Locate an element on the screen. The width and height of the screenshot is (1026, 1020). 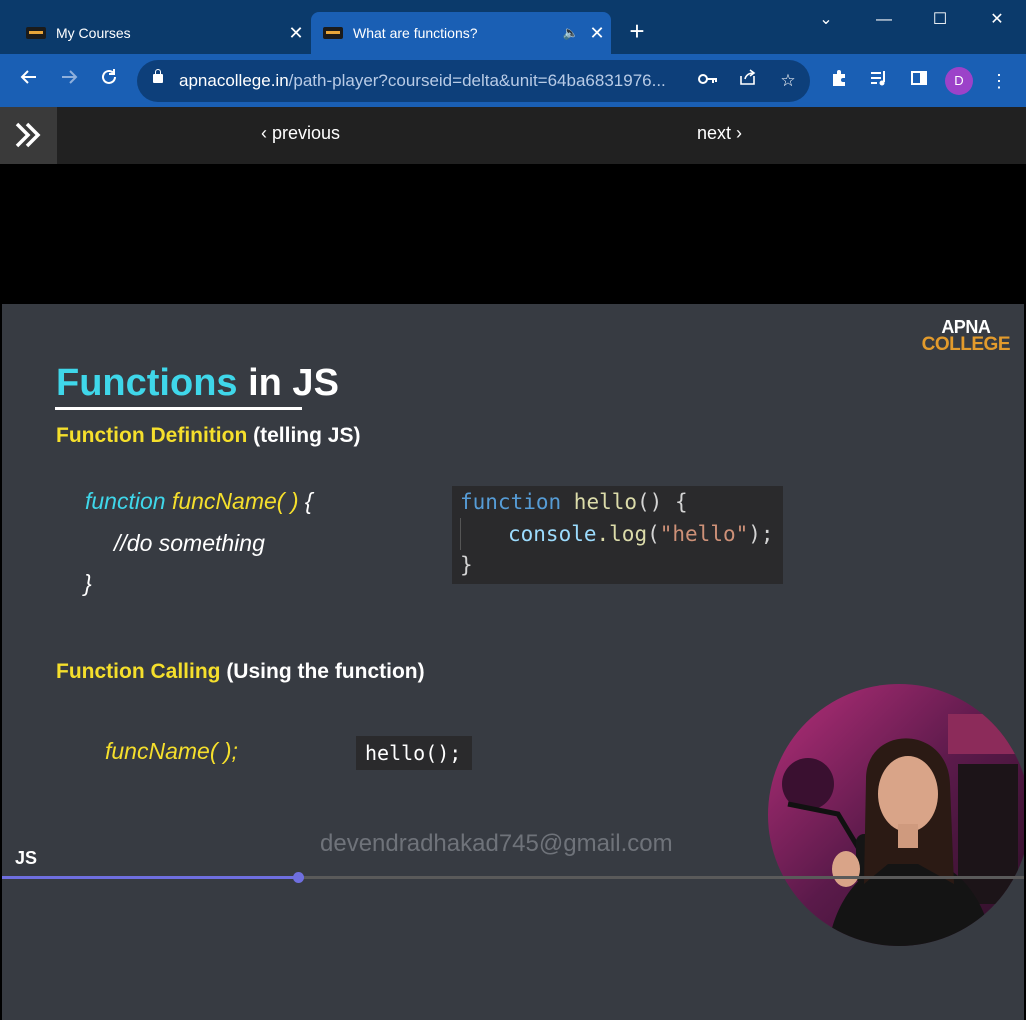
expand-sidebar-button is located at coordinates (28, 135).